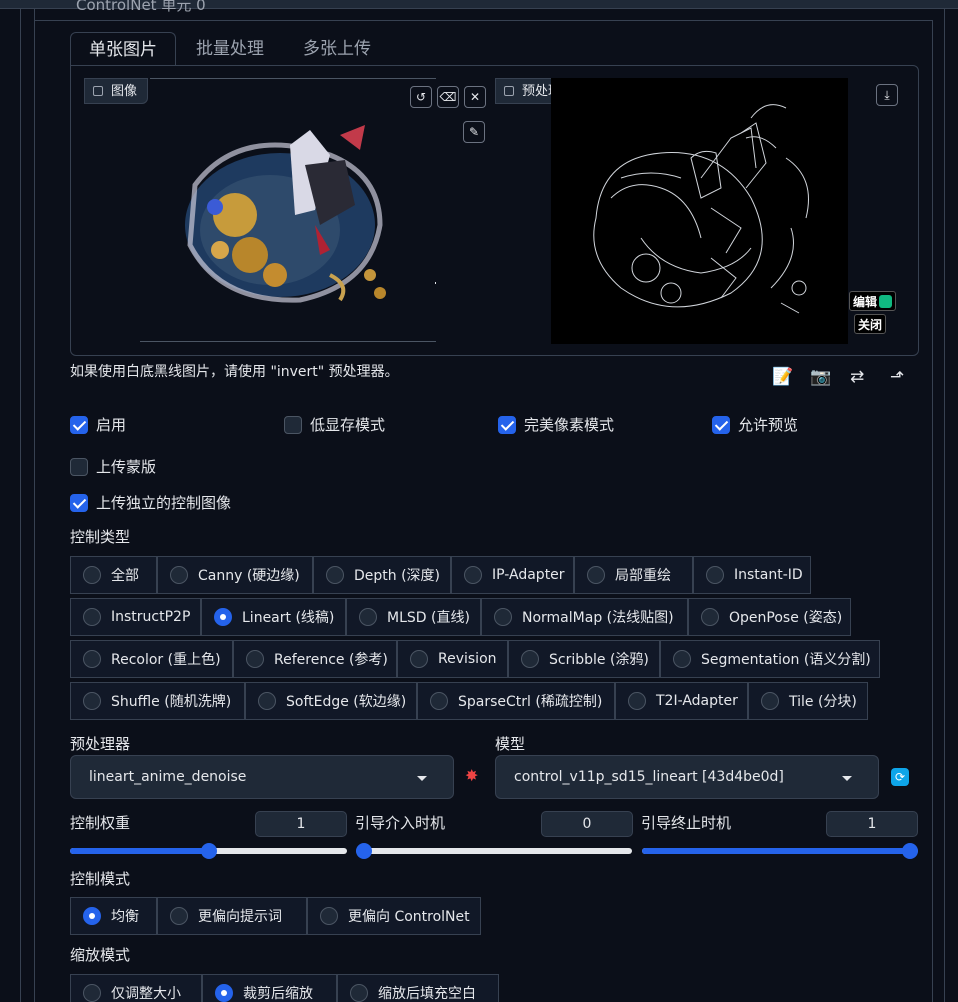  What do you see at coordinates (141, 7) in the screenshot?
I see `accordion-title: ControlNet 单元 0` at bounding box center [141, 7].